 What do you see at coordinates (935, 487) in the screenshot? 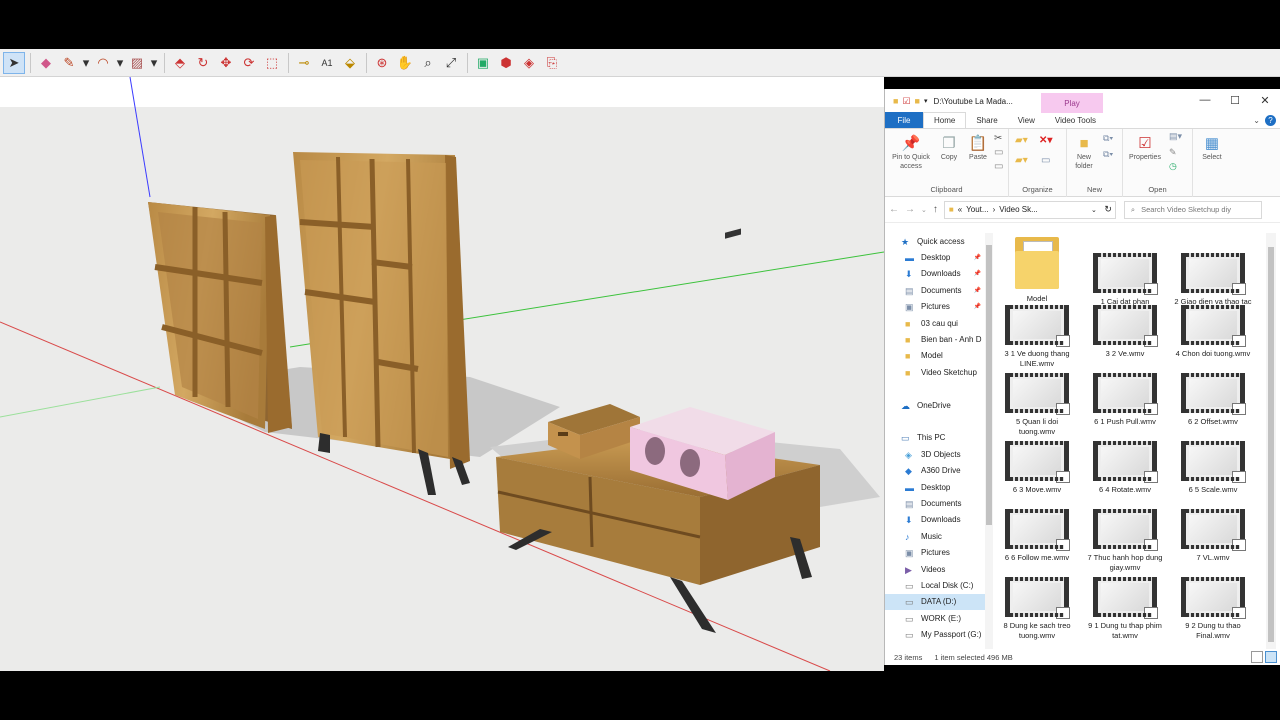
I see `nav-item: ▬ Desktop` at bounding box center [935, 487].